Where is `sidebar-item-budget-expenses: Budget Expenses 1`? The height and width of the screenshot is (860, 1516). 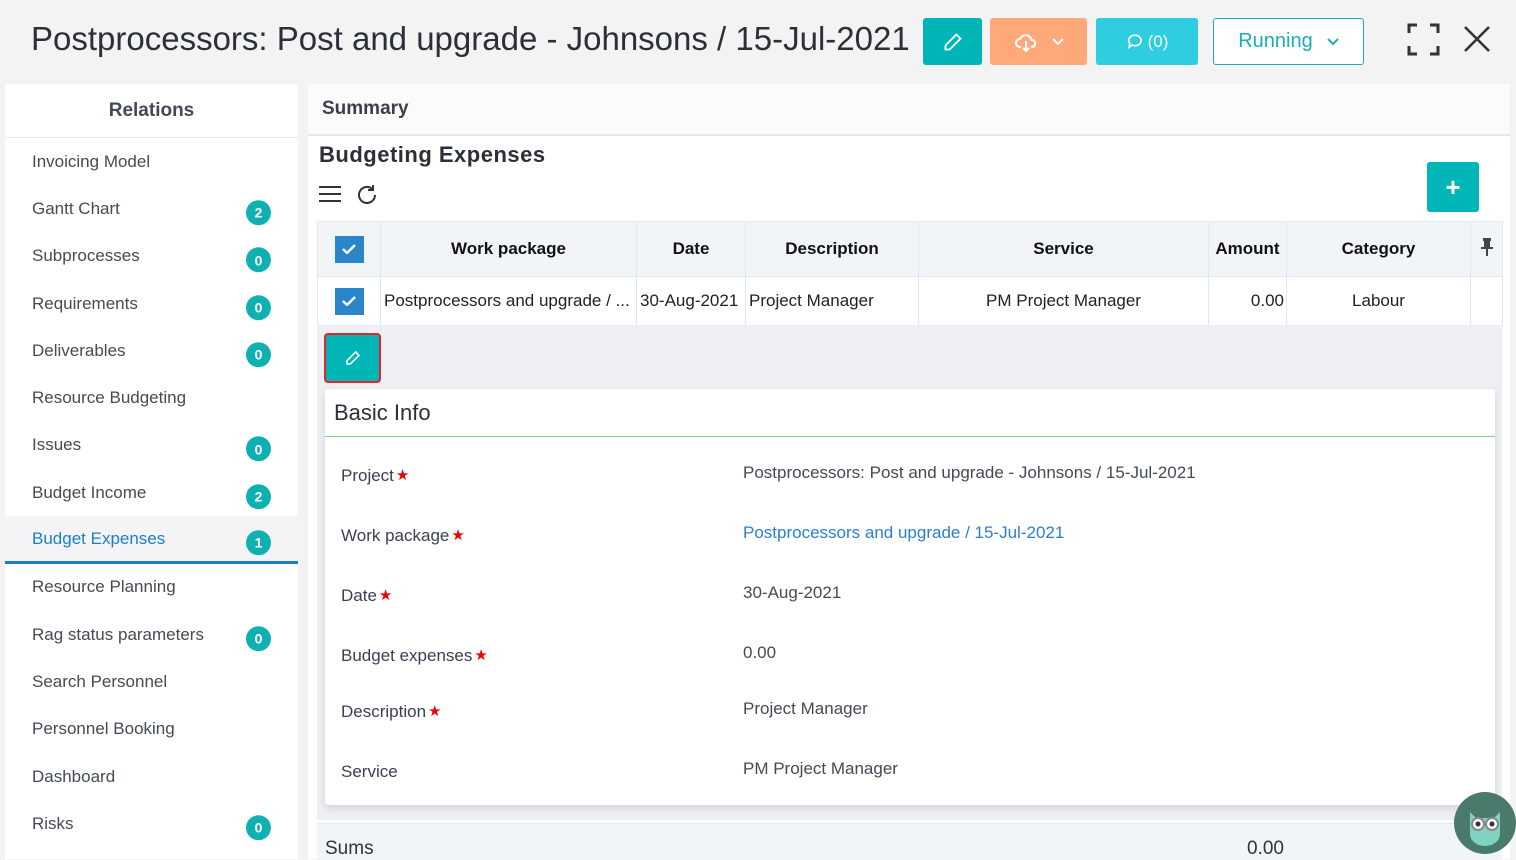 sidebar-item-budget-expenses: Budget Expenses 1 is located at coordinates (151, 540).